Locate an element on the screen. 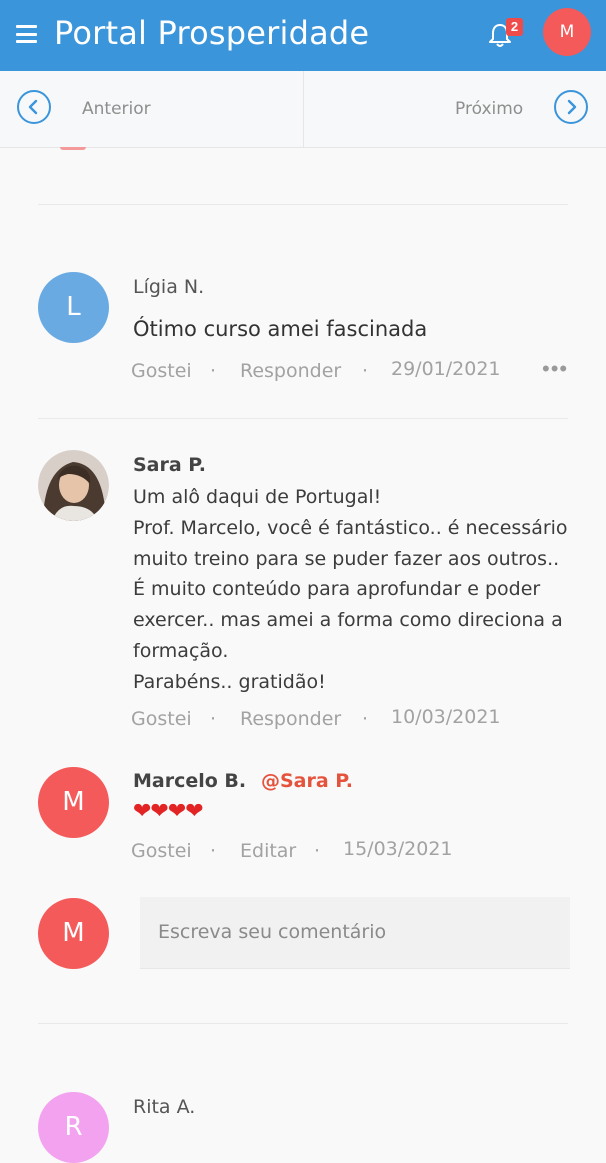 The image size is (606, 1163). avatar: R is located at coordinates (73, 1127).